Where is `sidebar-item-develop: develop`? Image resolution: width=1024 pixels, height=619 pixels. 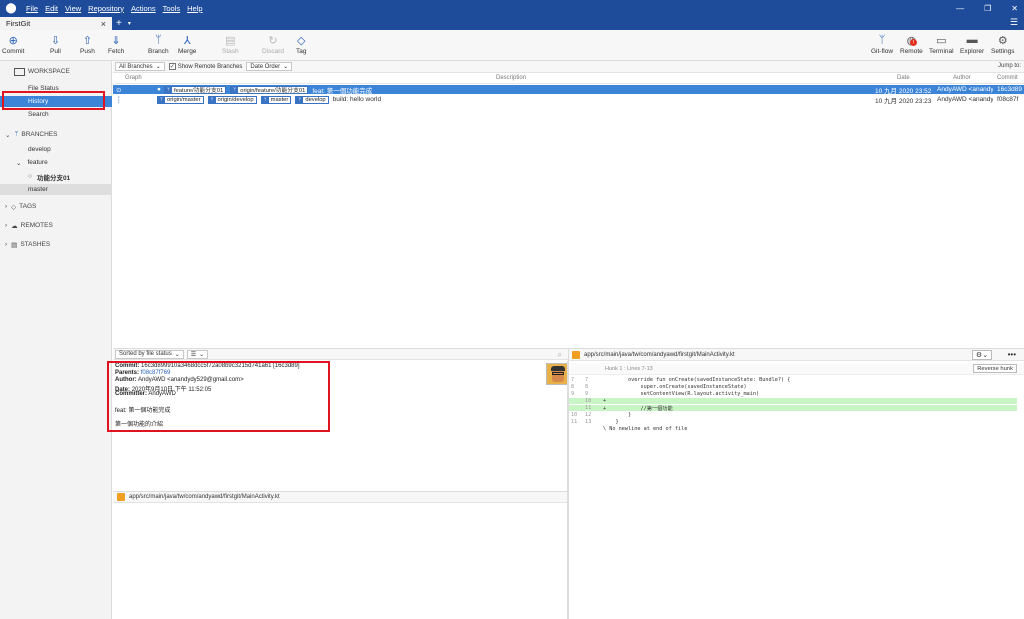
sidebar-item-develop: develop is located at coordinates (56, 149).